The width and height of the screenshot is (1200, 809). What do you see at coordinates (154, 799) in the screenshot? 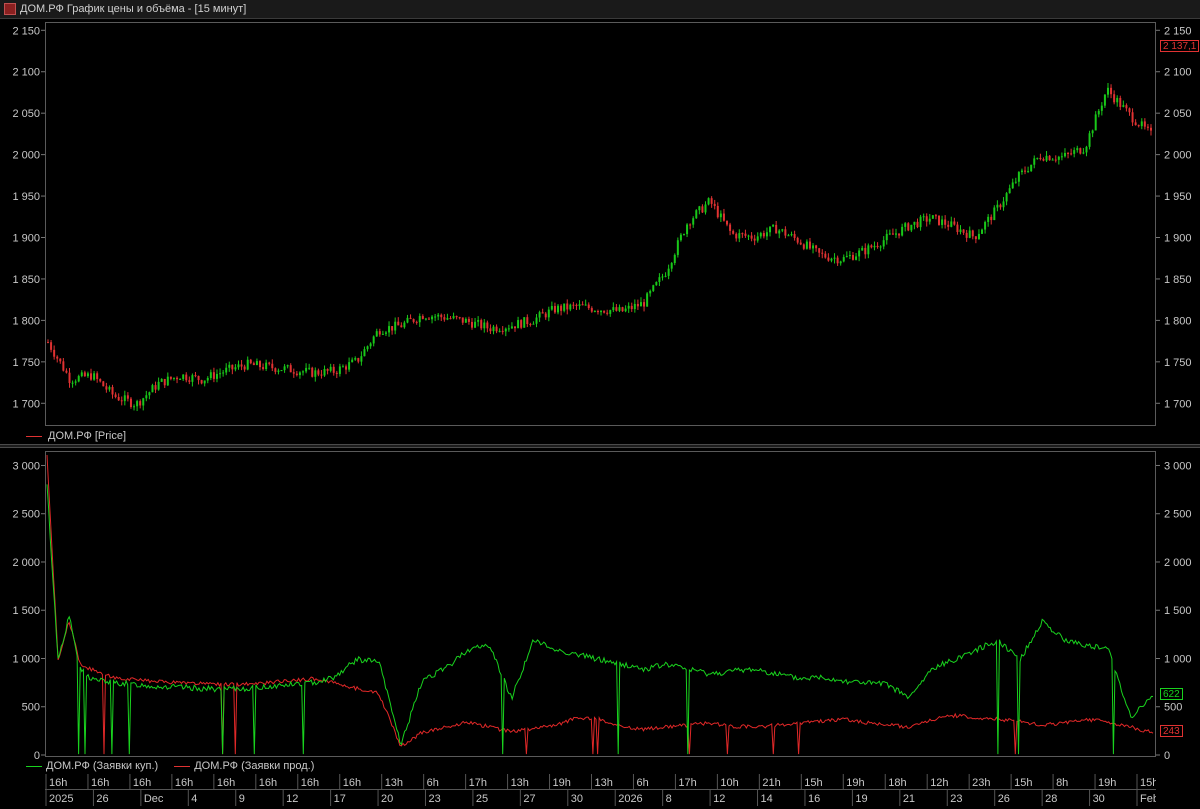
I see `date-label: Dec` at bounding box center [154, 799].